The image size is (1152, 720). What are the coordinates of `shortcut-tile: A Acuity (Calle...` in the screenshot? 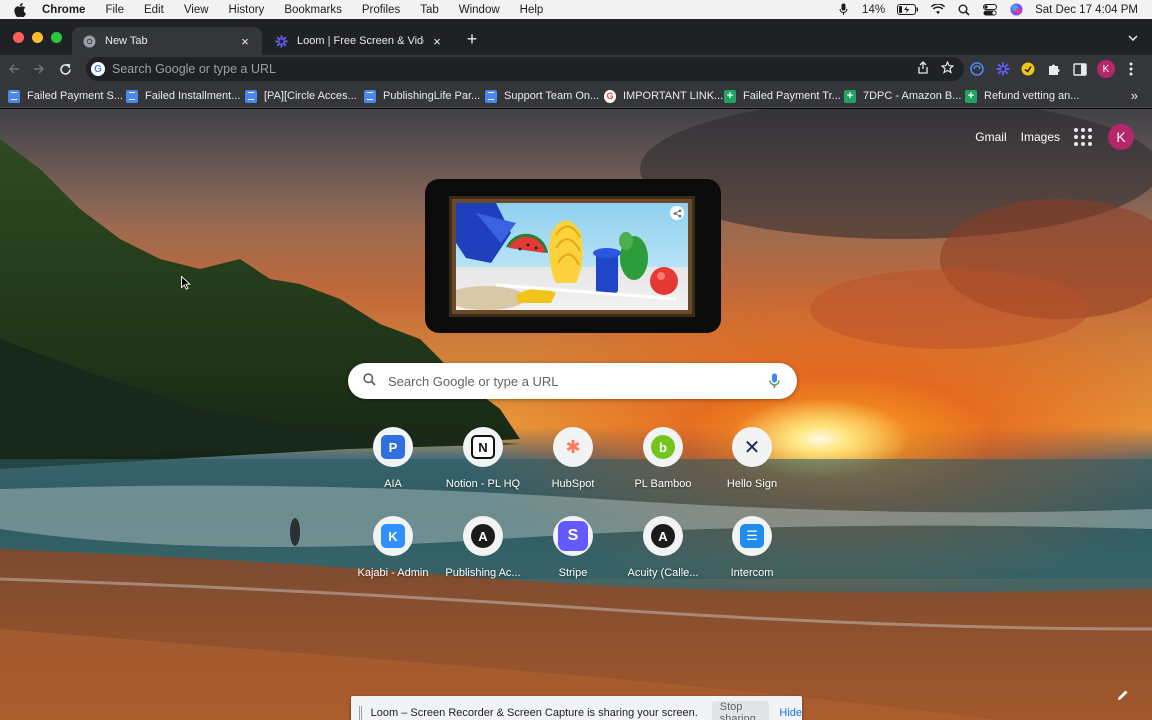 It's located at (663, 555).